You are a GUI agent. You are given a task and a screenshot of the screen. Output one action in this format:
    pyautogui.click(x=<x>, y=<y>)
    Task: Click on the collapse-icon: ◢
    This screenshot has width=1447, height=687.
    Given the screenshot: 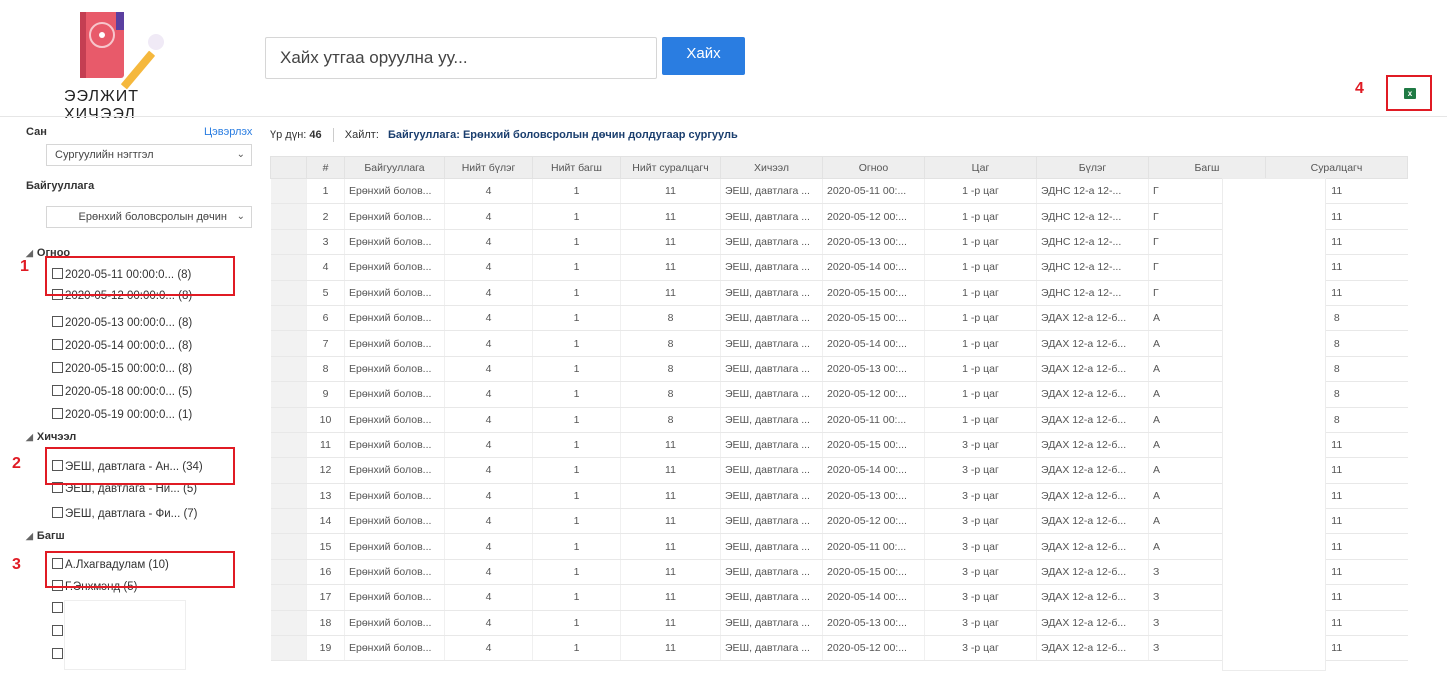 What is the action you would take?
    pyautogui.click(x=29, y=253)
    